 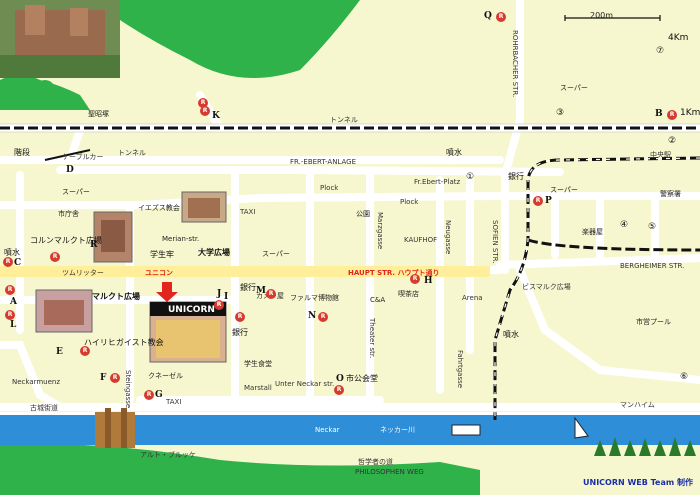 I want to click on marker-letter-p: P, so click(x=548, y=201).